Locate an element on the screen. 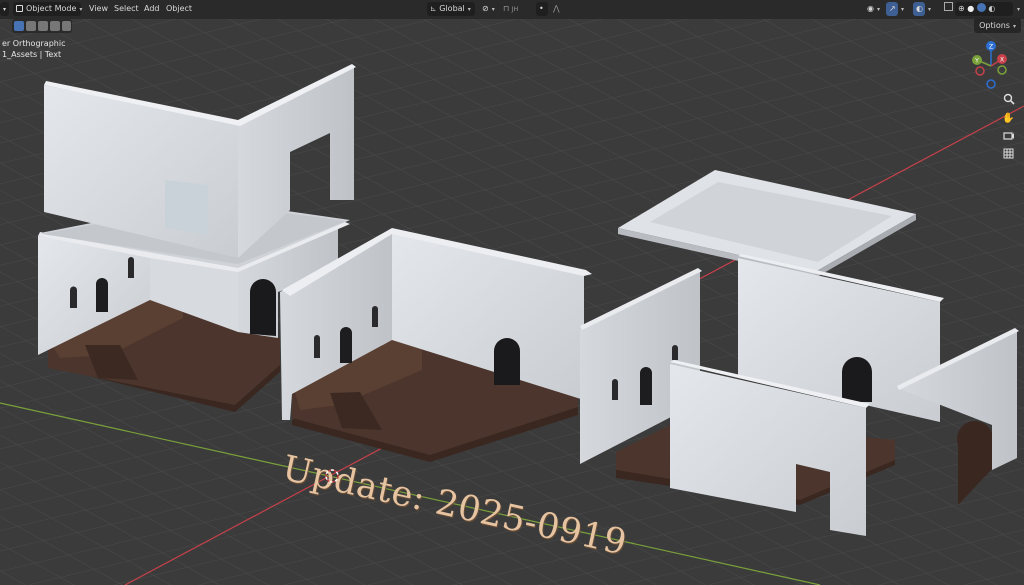 The height and width of the screenshot is (585, 1024). wireframe-shading-icon: ⊕ is located at coordinates (961, 8).